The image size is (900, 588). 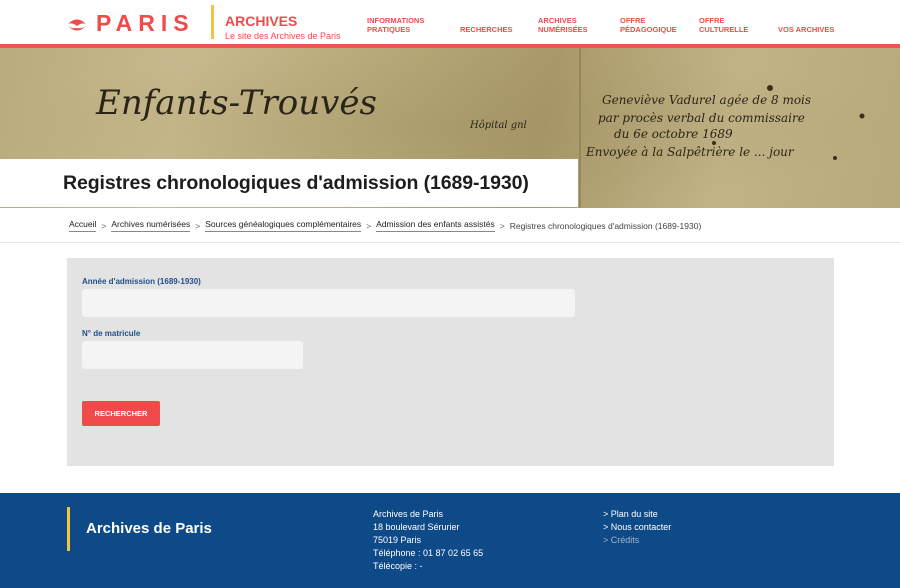 What do you see at coordinates (396, 20) in the screenshot?
I see `nav-label: INFORMATIONS` at bounding box center [396, 20].